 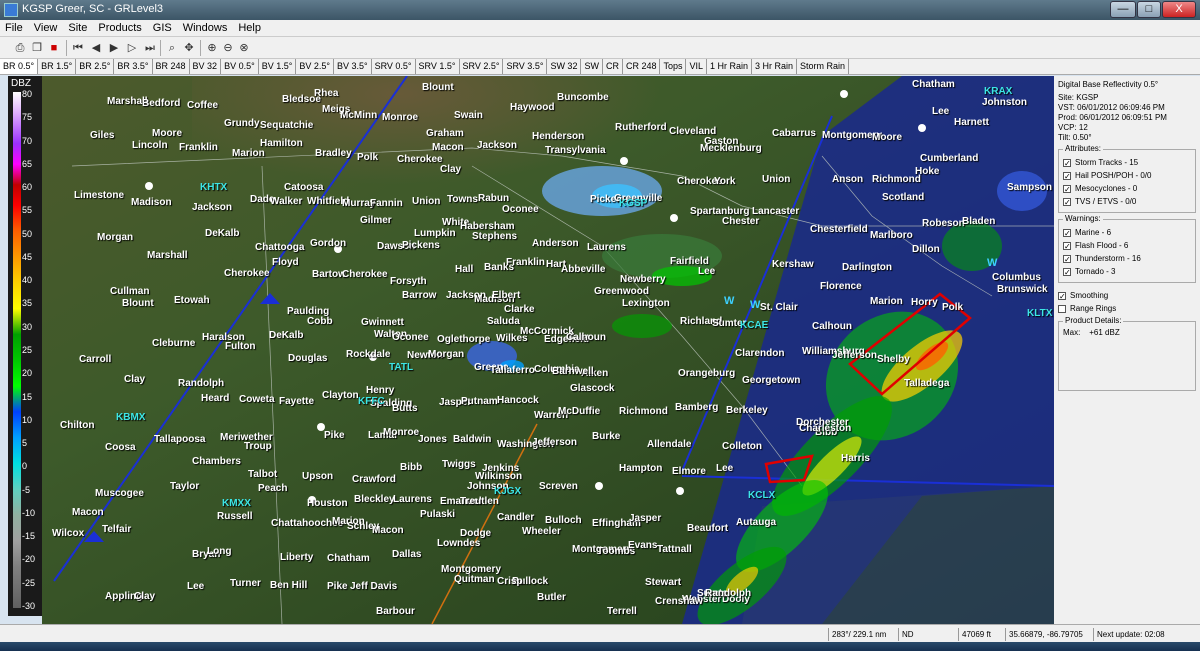 What do you see at coordinates (823, 66) in the screenshot?
I see `tab-storm-rain: Storm Rain` at bounding box center [823, 66].